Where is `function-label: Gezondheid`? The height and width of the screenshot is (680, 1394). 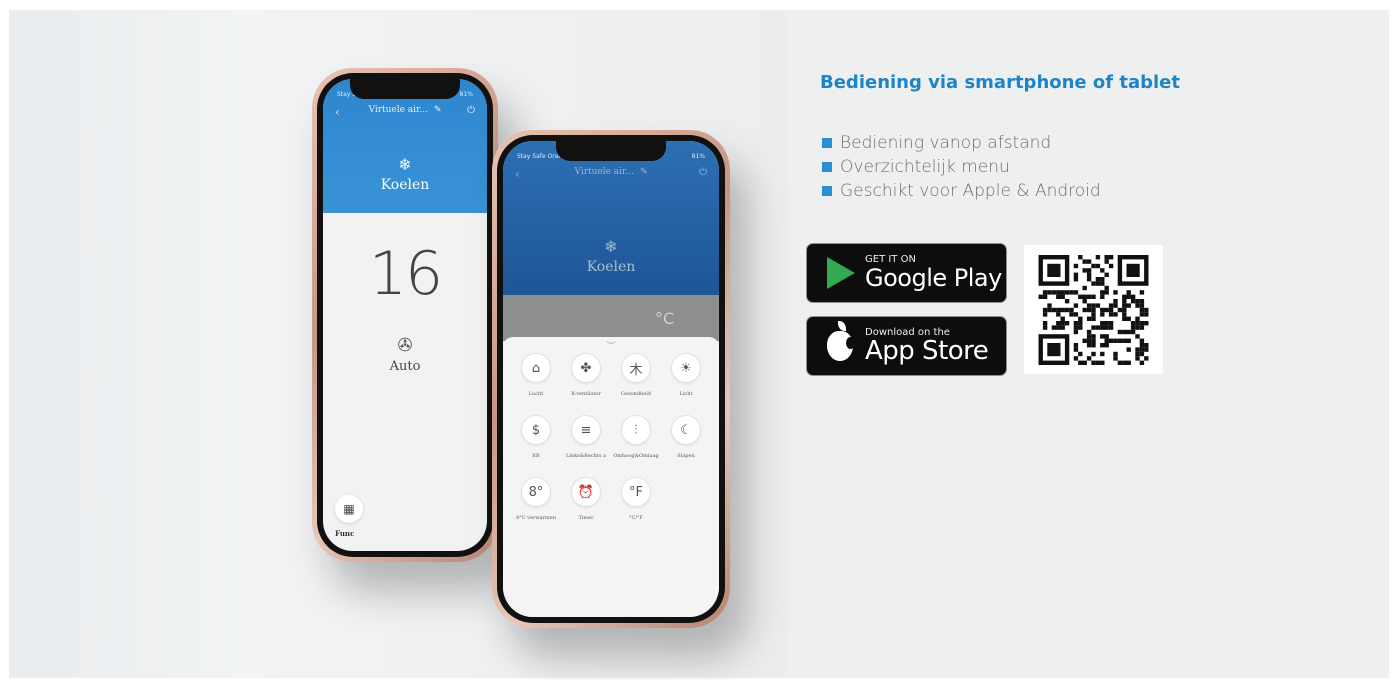
function-label: Gezondheid is located at coordinates (636, 394).